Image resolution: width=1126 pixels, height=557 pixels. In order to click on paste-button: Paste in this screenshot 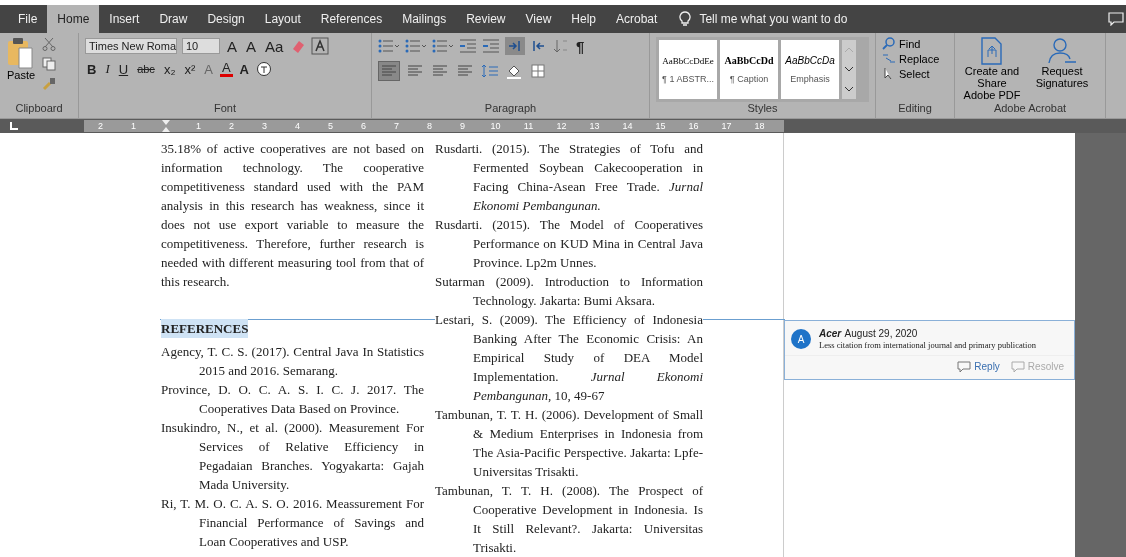, I will do `click(21, 69)`.